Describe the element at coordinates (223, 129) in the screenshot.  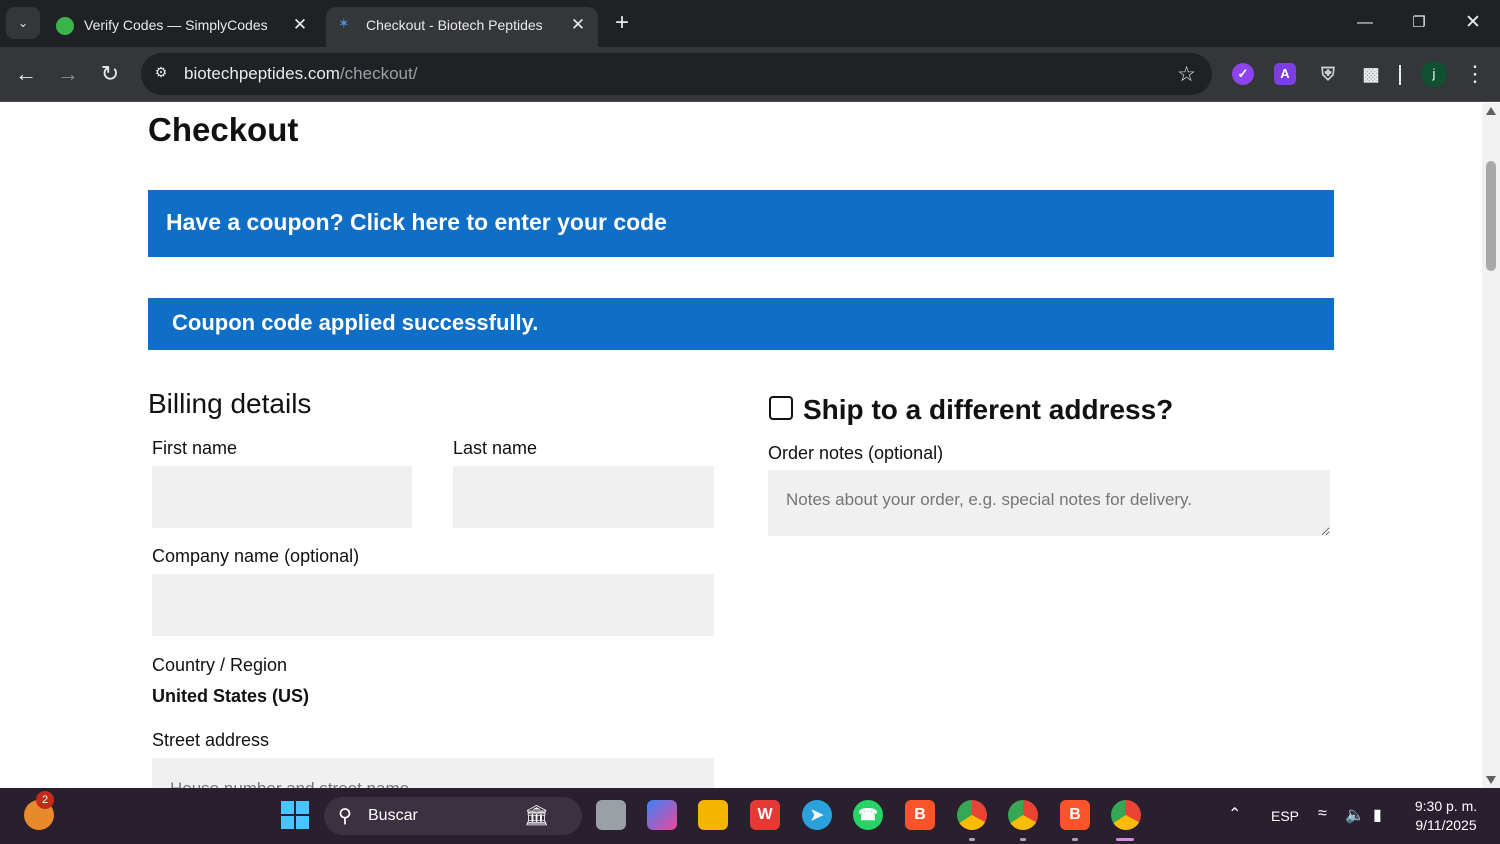
I see `page-title: Checkout` at that location.